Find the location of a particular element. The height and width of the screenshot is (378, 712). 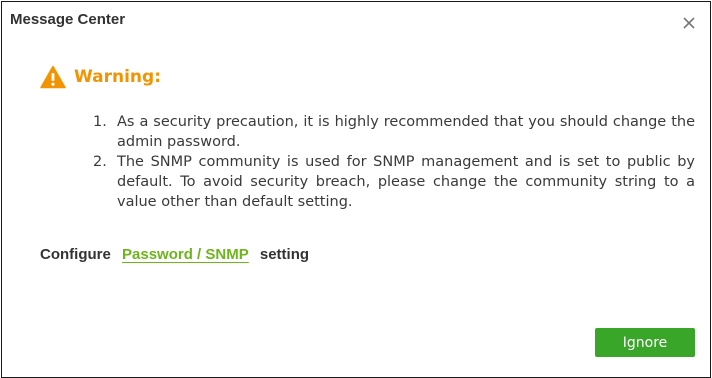

password-snmp-link: Password / SNMP is located at coordinates (185, 254).